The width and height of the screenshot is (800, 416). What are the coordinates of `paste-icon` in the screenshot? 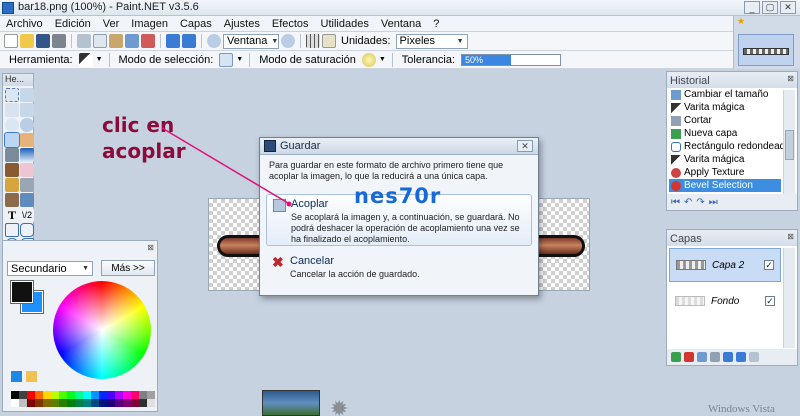 It's located at (116, 41).